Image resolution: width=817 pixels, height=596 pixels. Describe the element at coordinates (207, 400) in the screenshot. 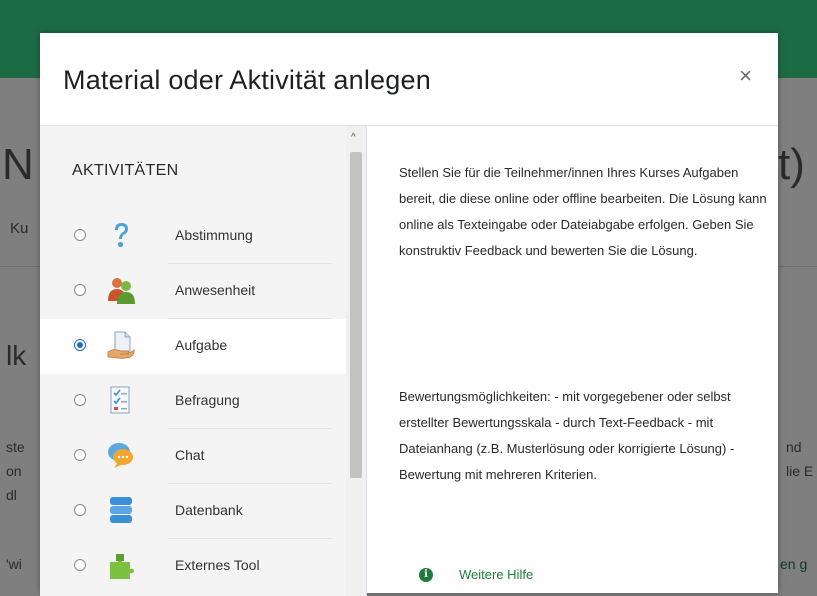

I see `activity-label: Befragung` at that location.